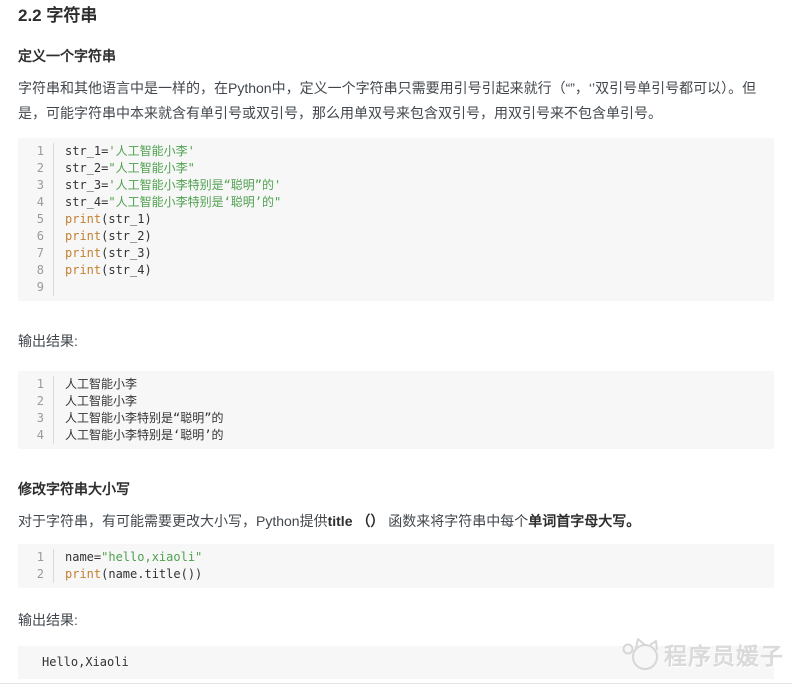  Describe the element at coordinates (396, 435) in the screenshot. I see `code-line: 4 人工智能小李特别是‘聪明’的` at that location.